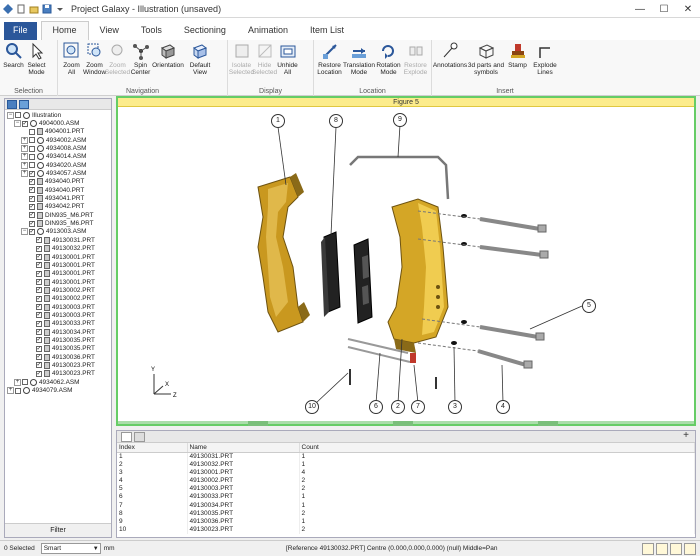 This screenshot has height=556, width=700. Describe the element at coordinates (336, 121) in the screenshot. I see `callout-8: 8` at that location.